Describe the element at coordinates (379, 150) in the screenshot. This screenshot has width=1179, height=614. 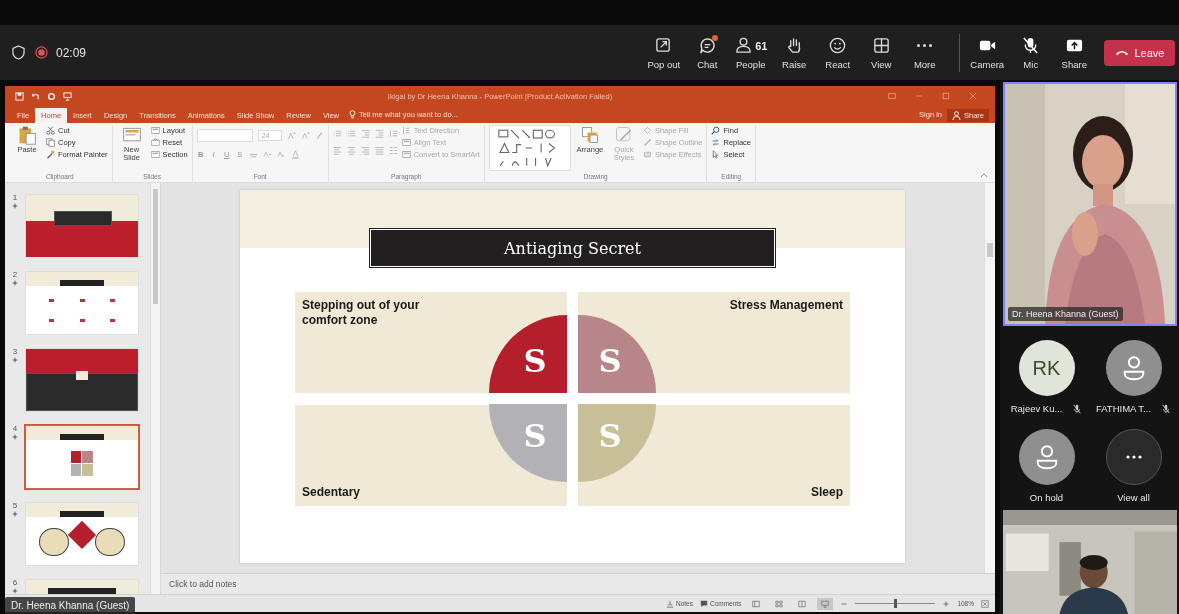
I see `justify-icon` at that location.